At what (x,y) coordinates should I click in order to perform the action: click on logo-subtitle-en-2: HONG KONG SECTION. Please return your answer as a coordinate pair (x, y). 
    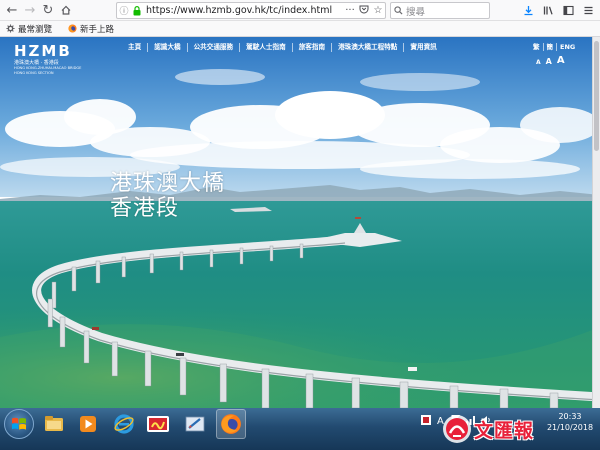
    Looking at the image, I should click on (34, 72).